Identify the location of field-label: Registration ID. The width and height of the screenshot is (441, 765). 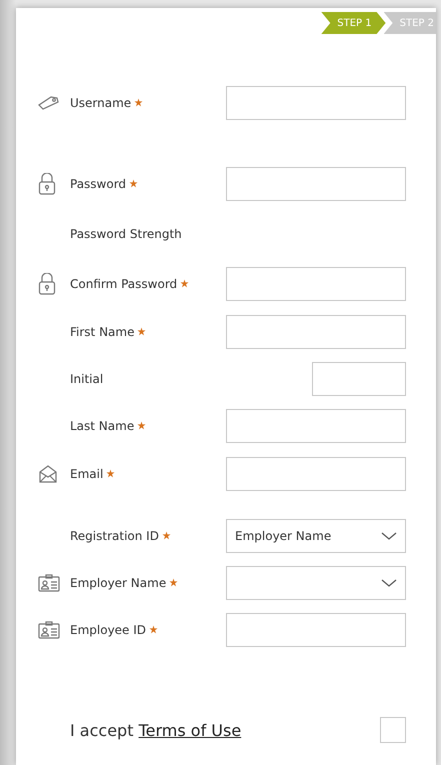
(114, 536).